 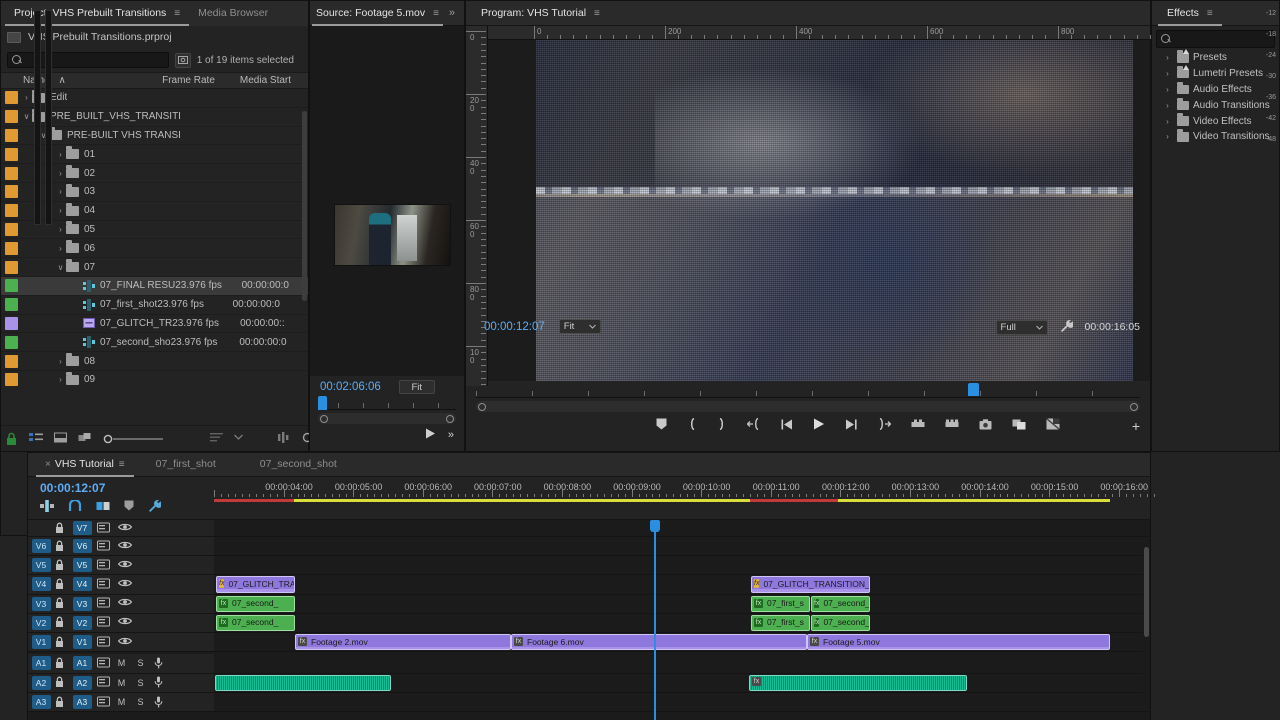 What do you see at coordinates (154, 380) in the screenshot?
I see `project-item-row: › 09` at bounding box center [154, 380].